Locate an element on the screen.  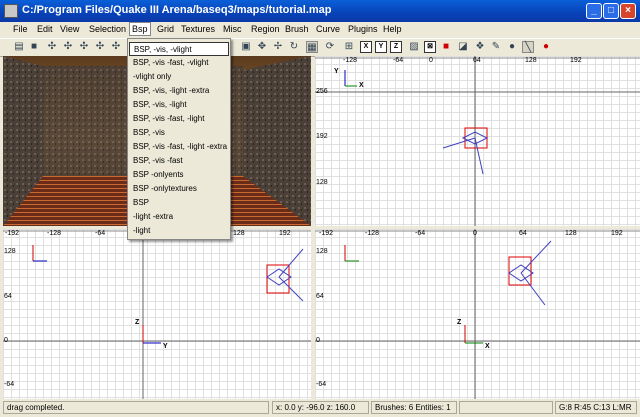
select-face-icon: ╲ is located at coordinates (528, 47).